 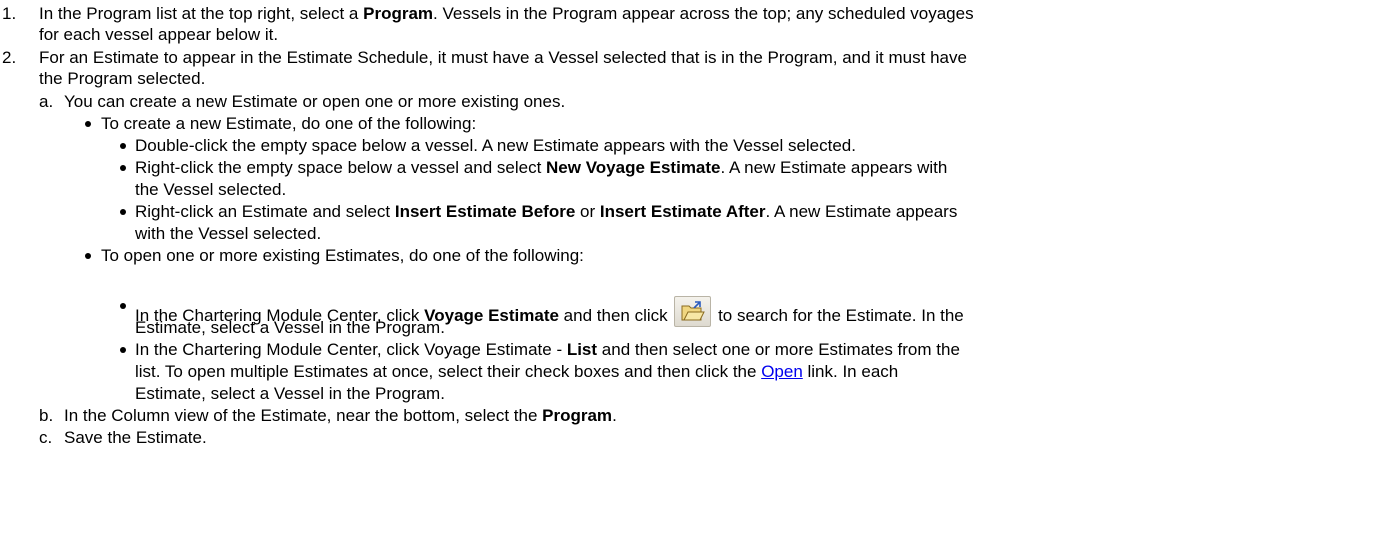 What do you see at coordinates (693, 311) in the screenshot?
I see `open-folder-icon` at bounding box center [693, 311].